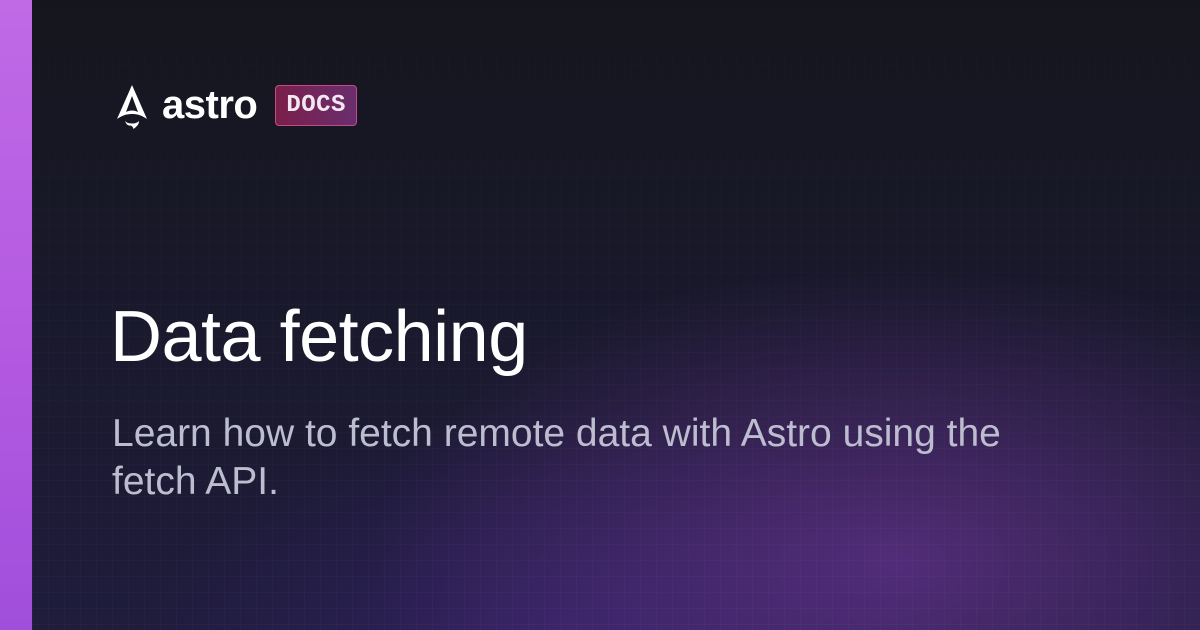 The height and width of the screenshot is (630, 1200). I want to click on page-title: Data fetching, so click(319, 337).